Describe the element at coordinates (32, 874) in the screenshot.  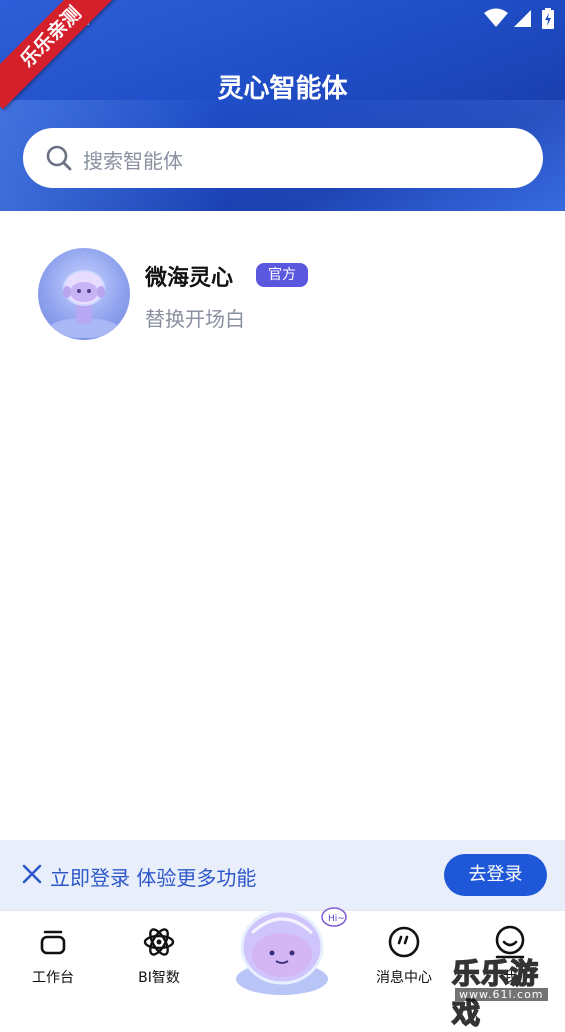
I see `close-icon` at that location.